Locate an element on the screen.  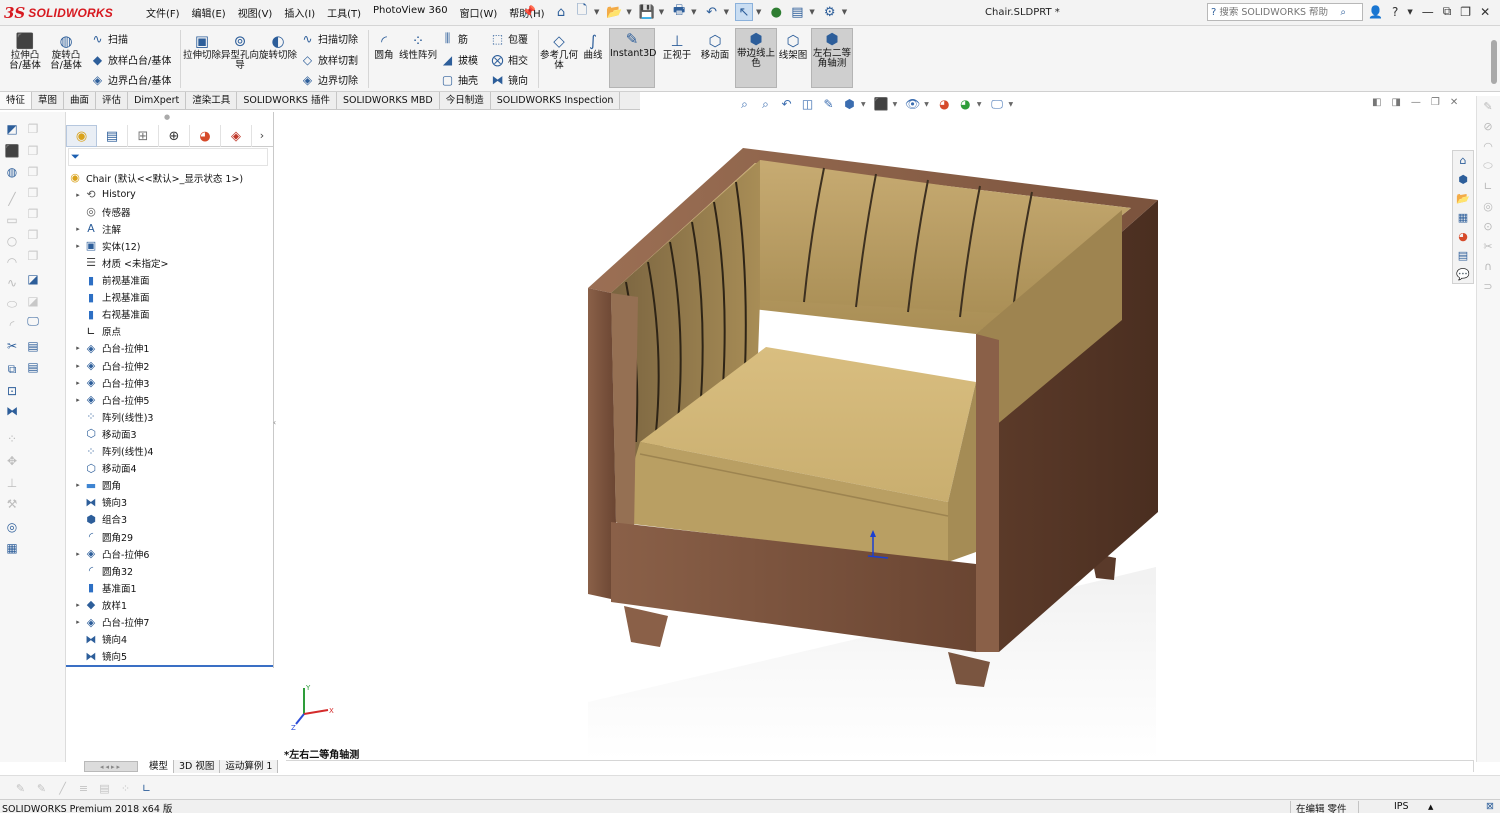
tree-item: ▸ ◈ 凸台-拉伸2 is located at coordinates (110, 365).